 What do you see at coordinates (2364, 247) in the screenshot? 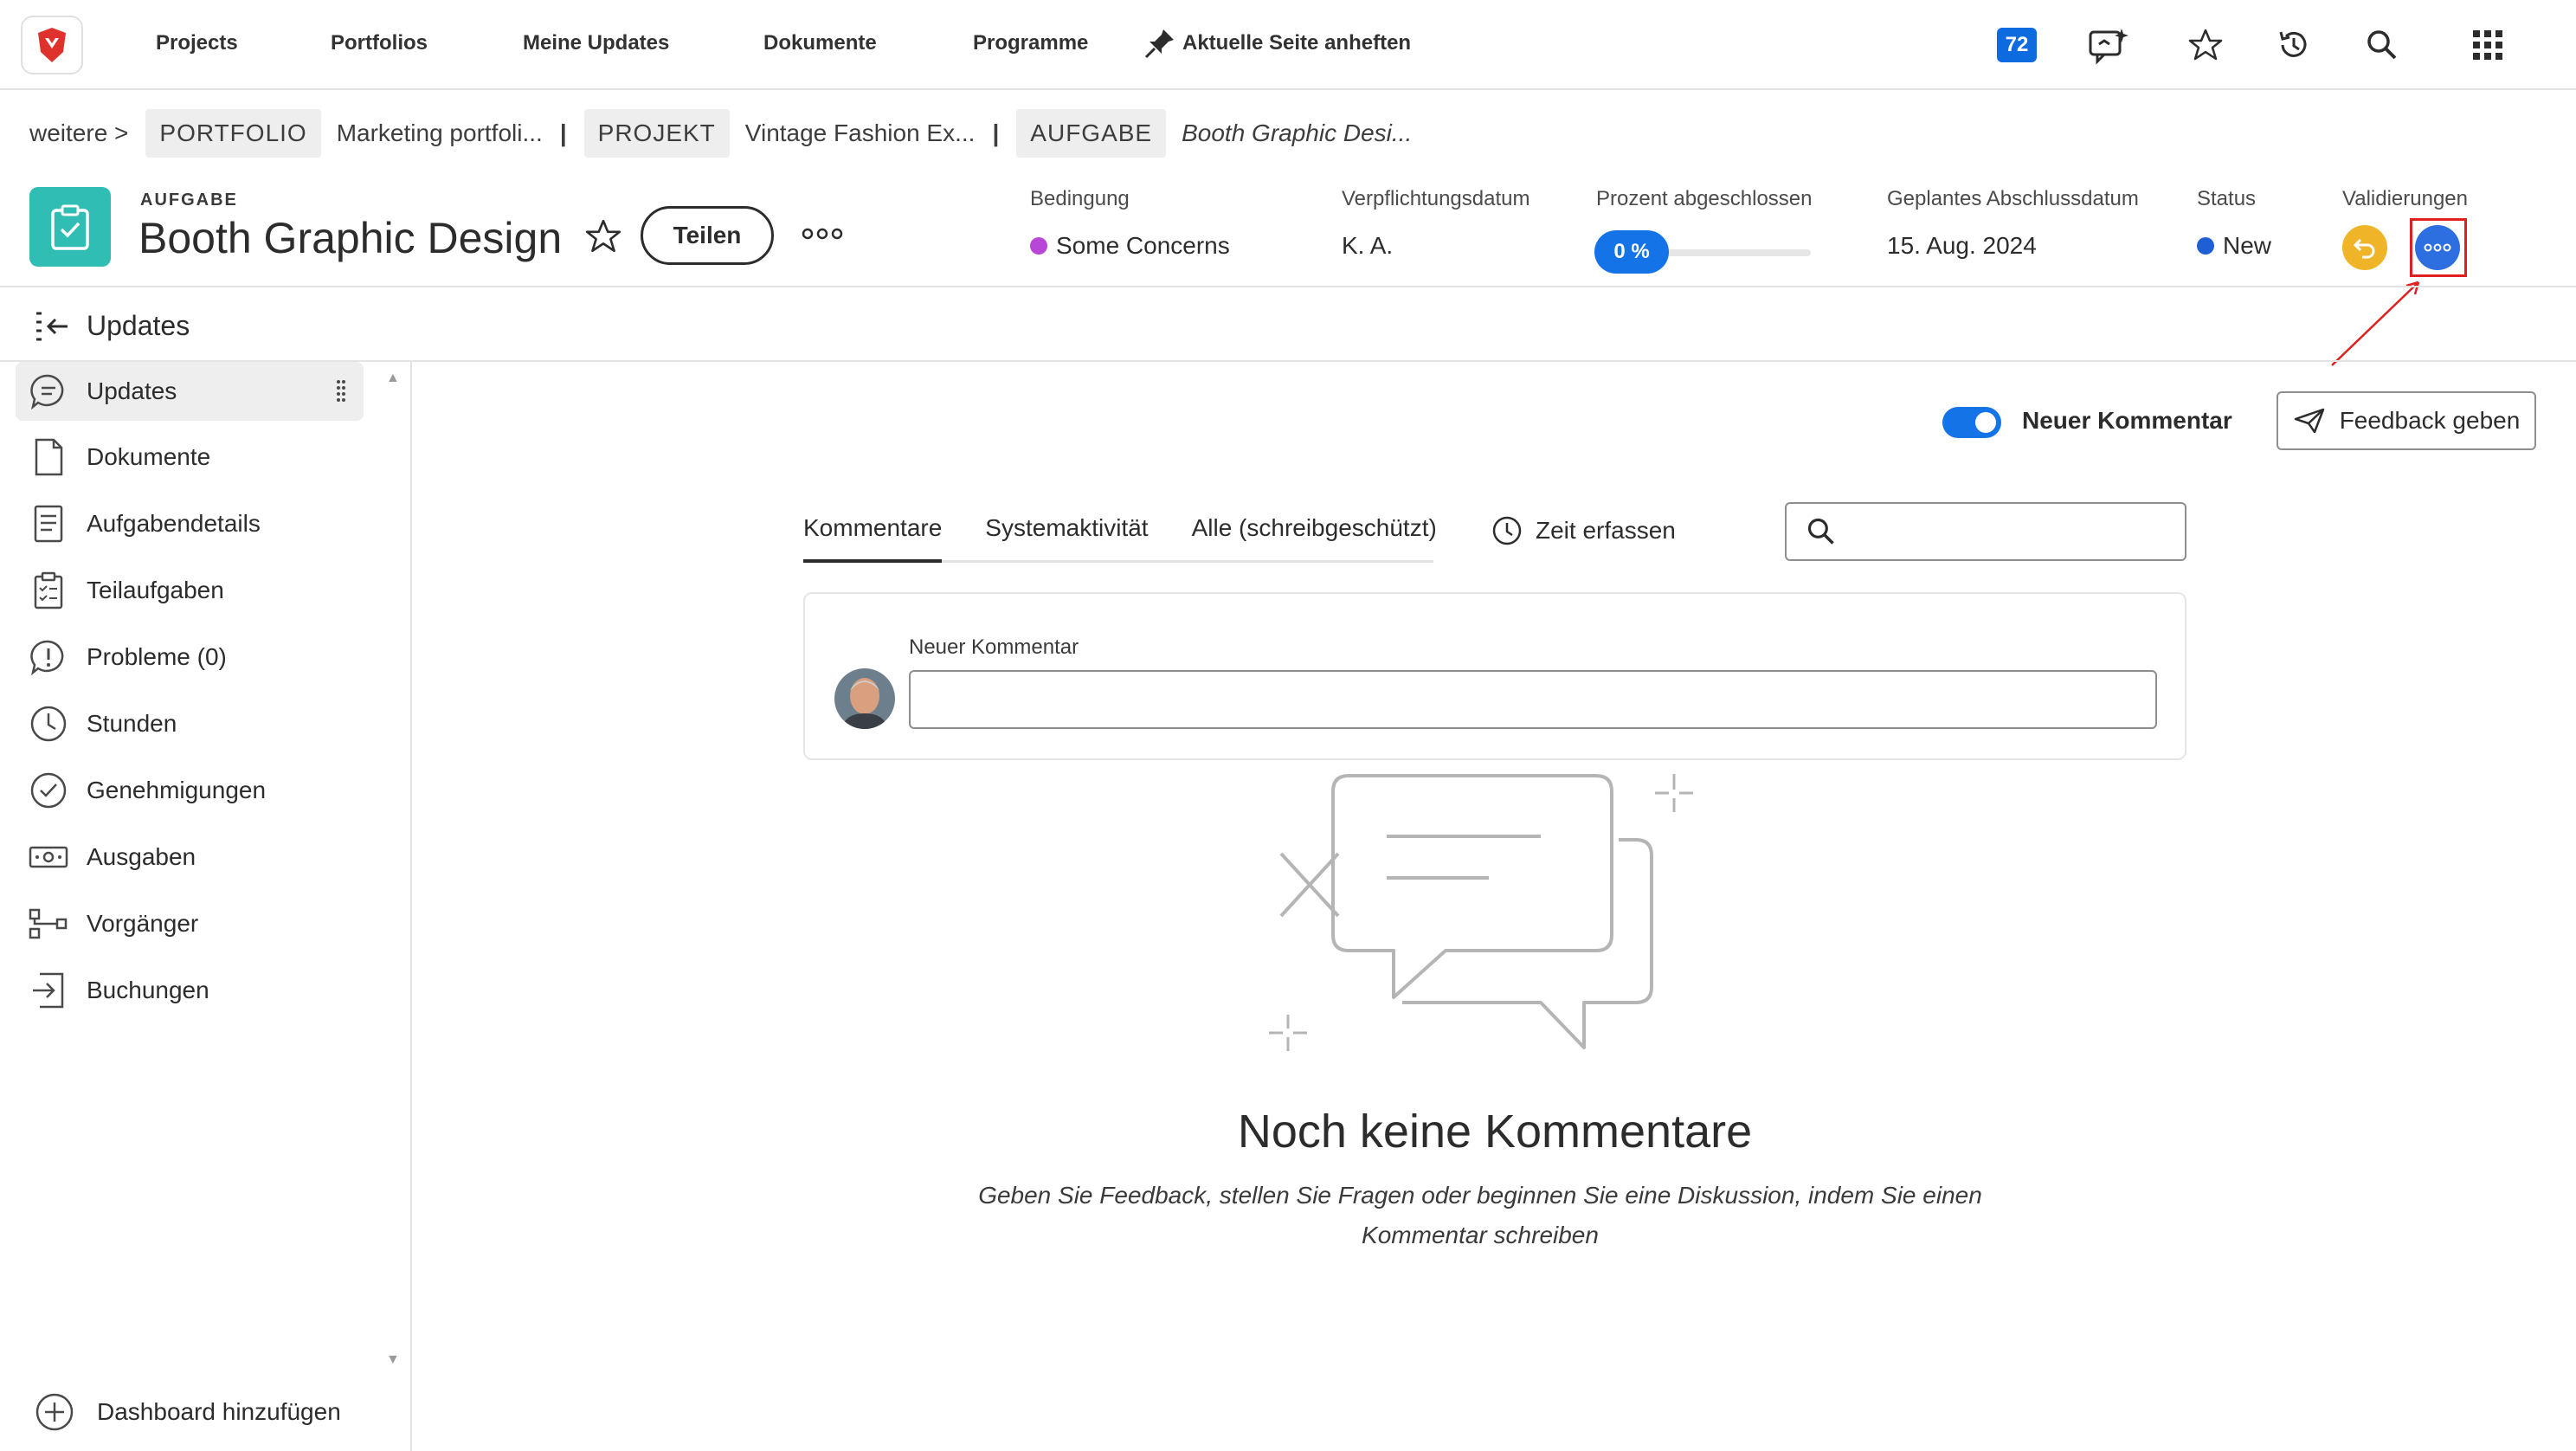
I see `validation-undo-button` at bounding box center [2364, 247].